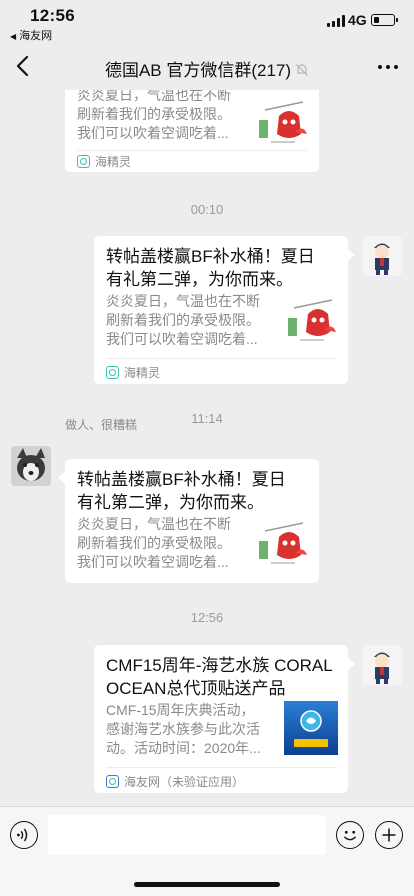 The width and height of the screenshot is (414, 896). Describe the element at coordinates (221, 677) in the screenshot. I see `card-title: CMF15周年-海艺水族 CORAL OCEAN总代顶贴送产品` at that location.